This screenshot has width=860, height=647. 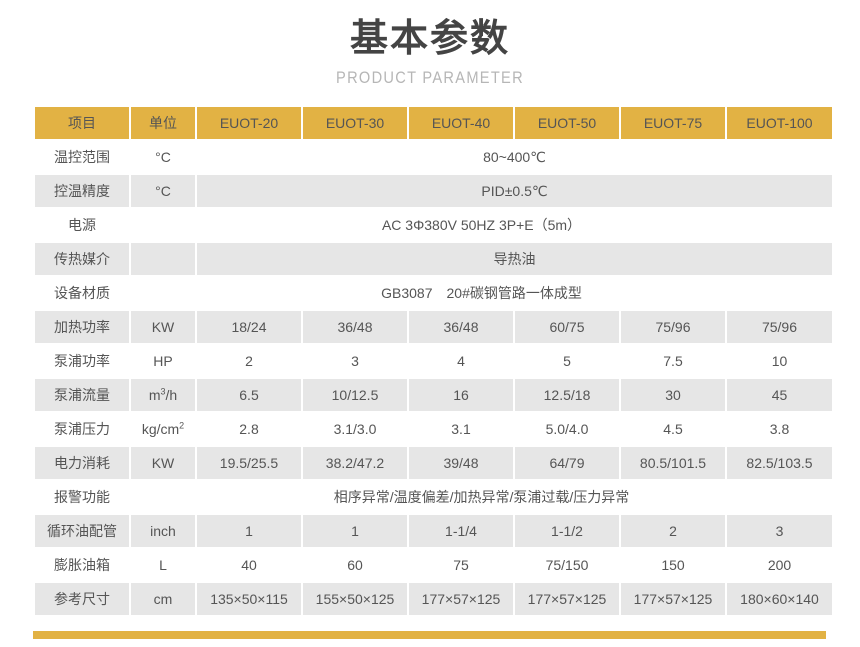 I want to click on row-unit: HP, so click(x=163, y=361).